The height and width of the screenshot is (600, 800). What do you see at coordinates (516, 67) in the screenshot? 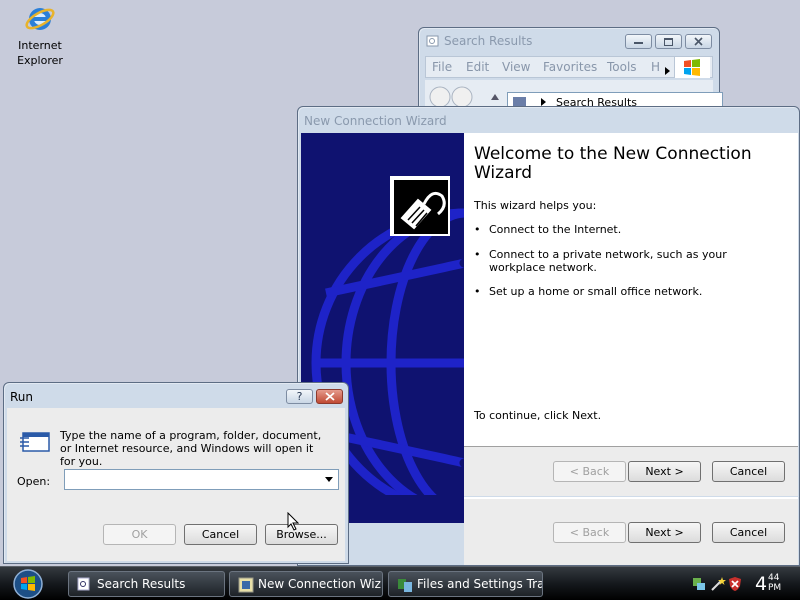
I see `menu-view: View` at bounding box center [516, 67].